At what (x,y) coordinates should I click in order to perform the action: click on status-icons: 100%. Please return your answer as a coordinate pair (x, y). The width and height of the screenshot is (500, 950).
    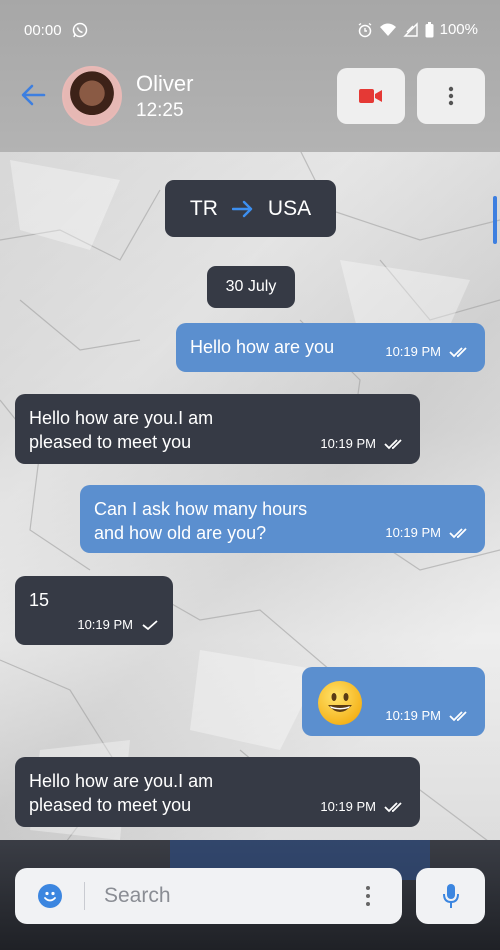
    Looking at the image, I should click on (417, 29).